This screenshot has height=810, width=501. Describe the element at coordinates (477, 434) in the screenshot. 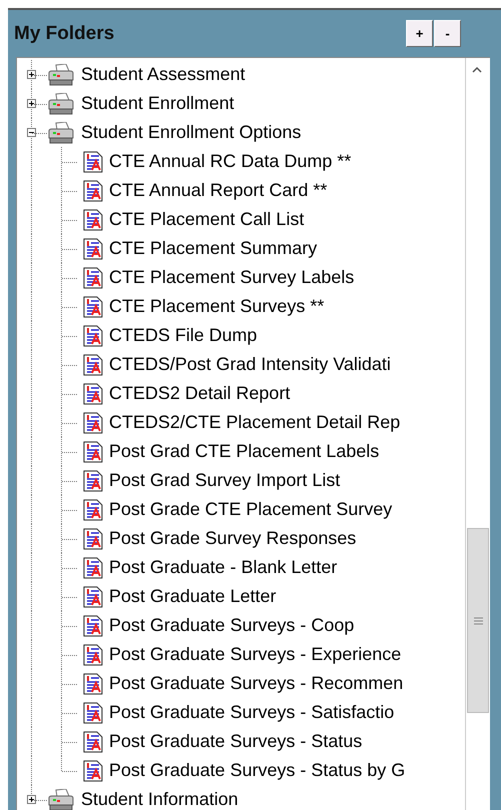

I see `scrollbar` at that location.